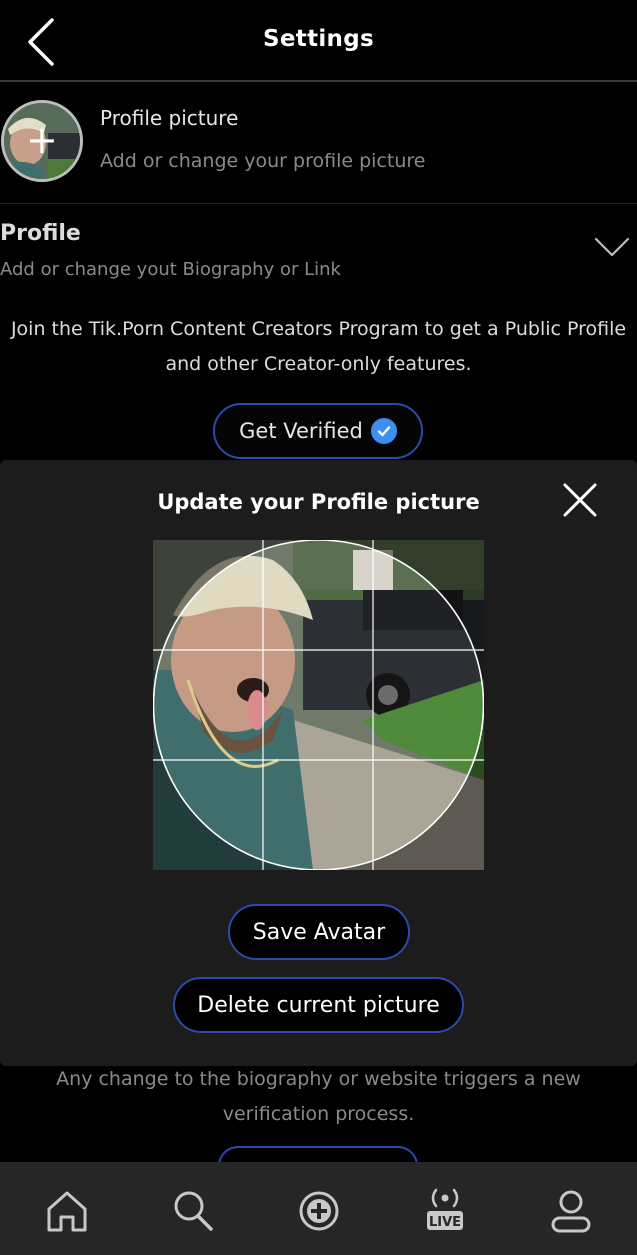 The height and width of the screenshot is (1255, 637). Describe the element at coordinates (383, 431) in the screenshot. I see `verified-check-icon` at that location.